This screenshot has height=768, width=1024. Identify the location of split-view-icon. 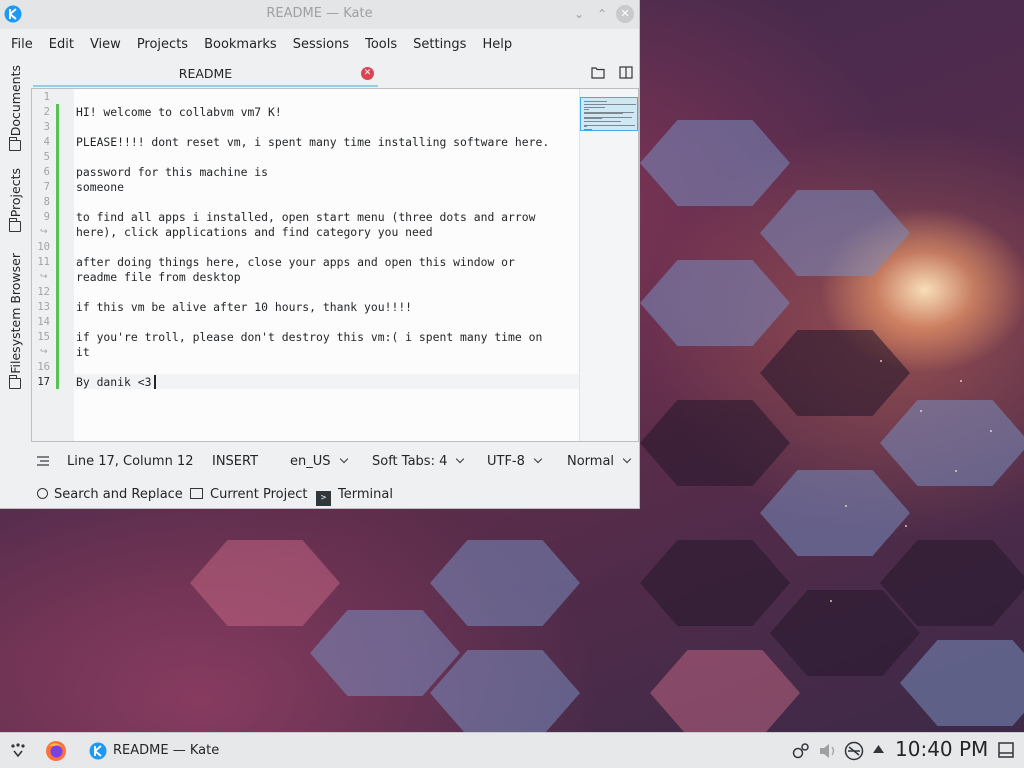
(626, 72).